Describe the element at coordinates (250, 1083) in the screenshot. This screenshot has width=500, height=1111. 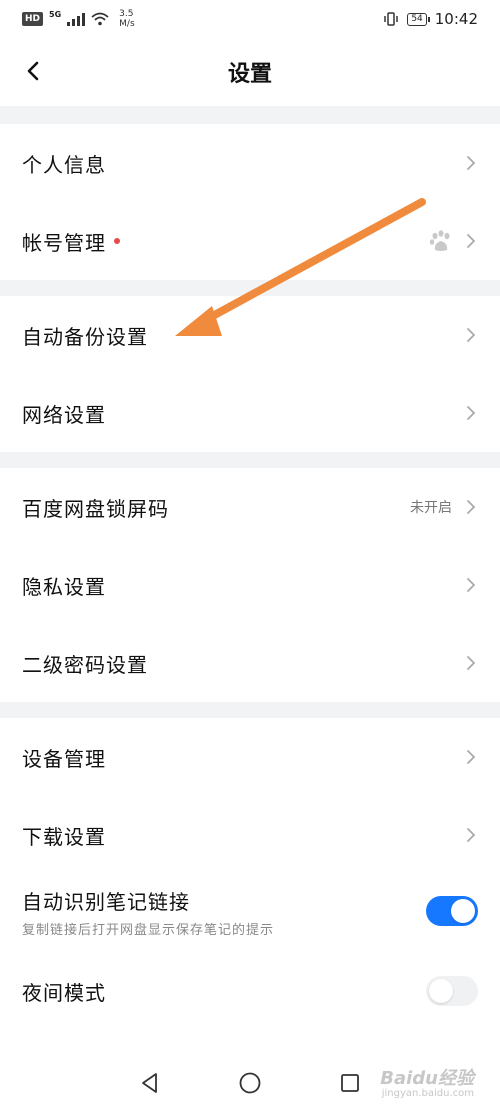
I see `circle-home-icon` at that location.